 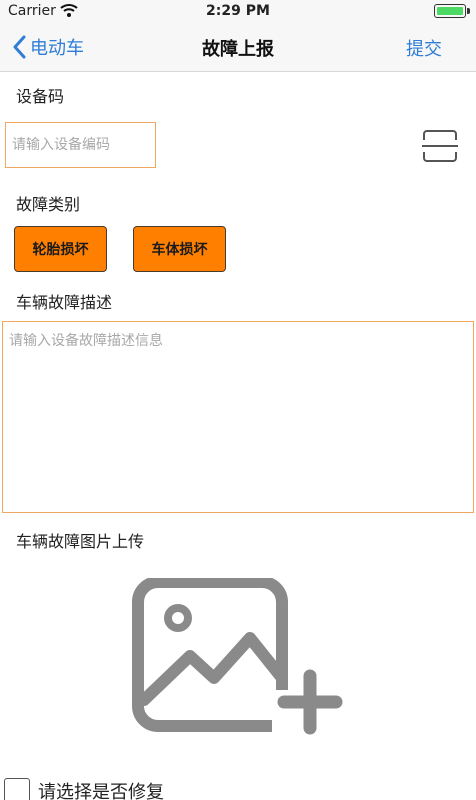 What do you see at coordinates (17, 789) in the screenshot?
I see `repair-checkbox` at bounding box center [17, 789].